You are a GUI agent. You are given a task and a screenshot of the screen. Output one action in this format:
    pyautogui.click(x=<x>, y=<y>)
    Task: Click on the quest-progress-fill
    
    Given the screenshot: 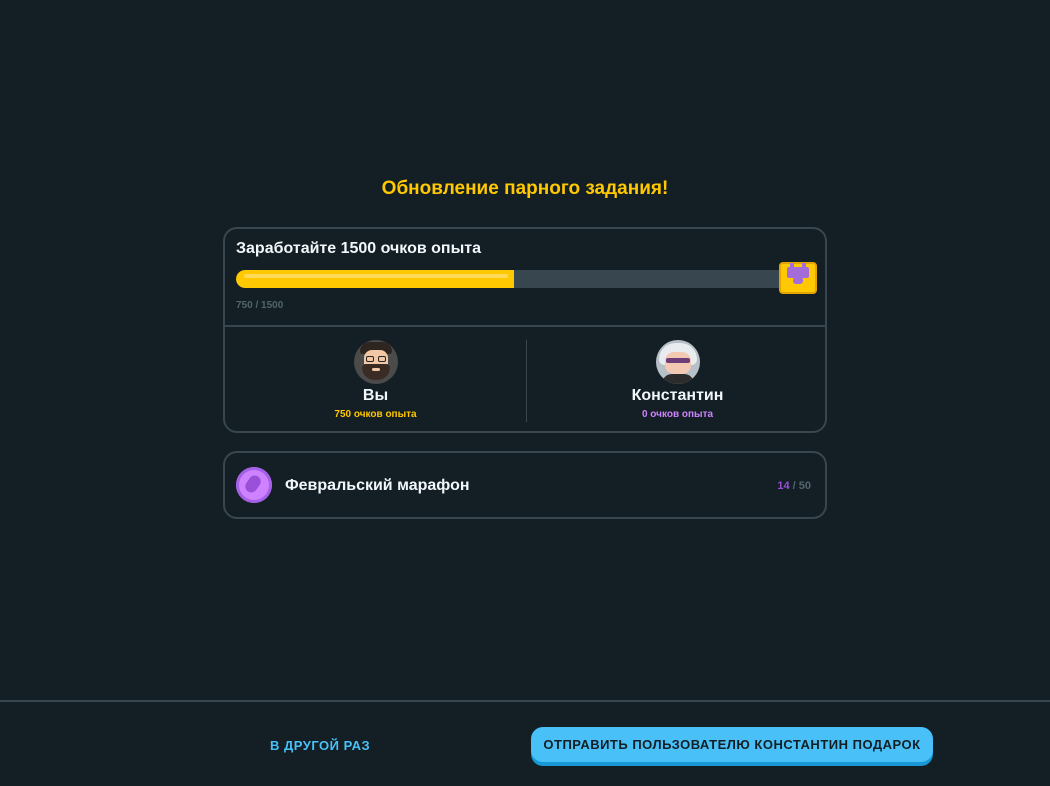 What is the action you would take?
    pyautogui.click(x=375, y=279)
    